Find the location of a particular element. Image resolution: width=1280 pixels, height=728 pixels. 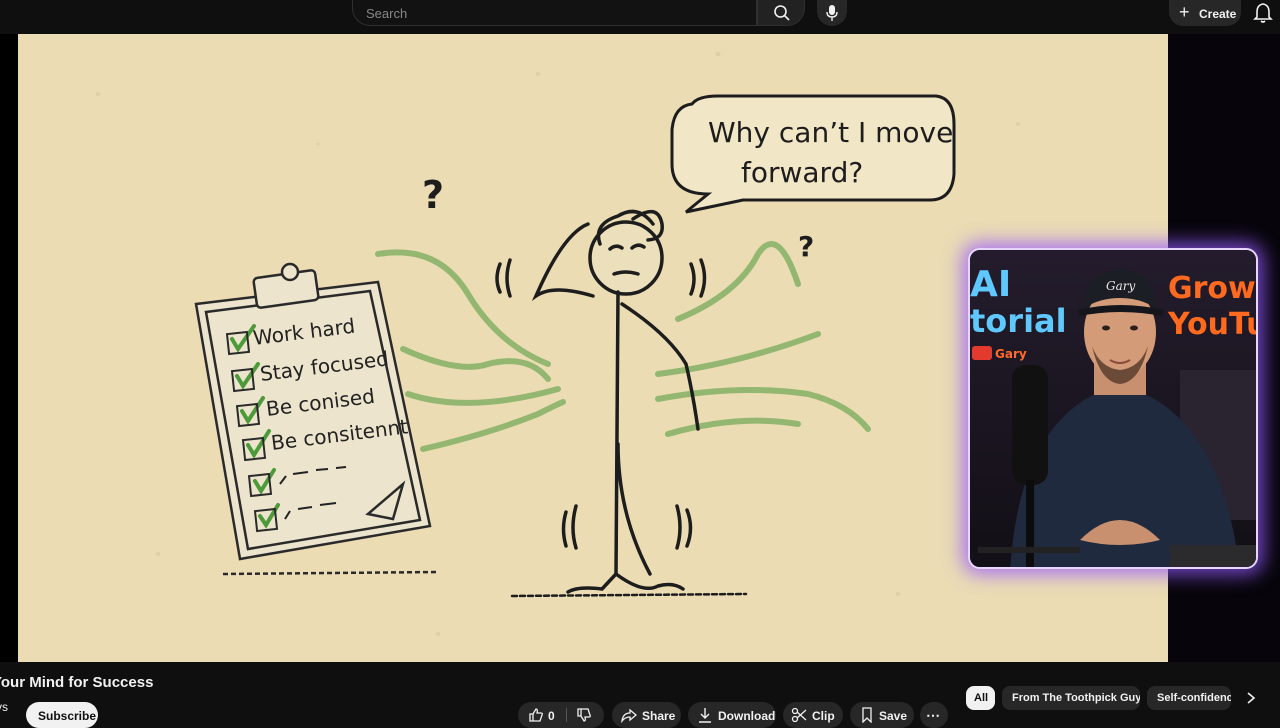

chip-from-channel: From The Toothpick Guys is located at coordinates (1071, 698).